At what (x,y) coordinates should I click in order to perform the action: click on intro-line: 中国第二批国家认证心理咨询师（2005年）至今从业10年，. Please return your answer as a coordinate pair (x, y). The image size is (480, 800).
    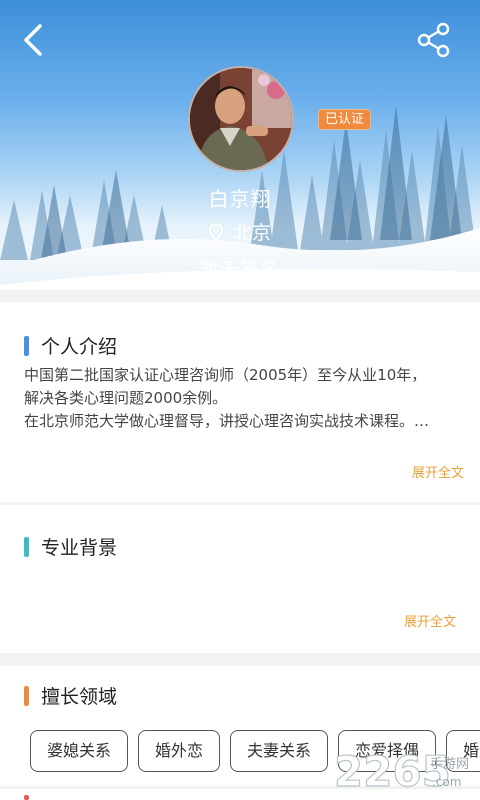
    Looking at the image, I should click on (225, 375).